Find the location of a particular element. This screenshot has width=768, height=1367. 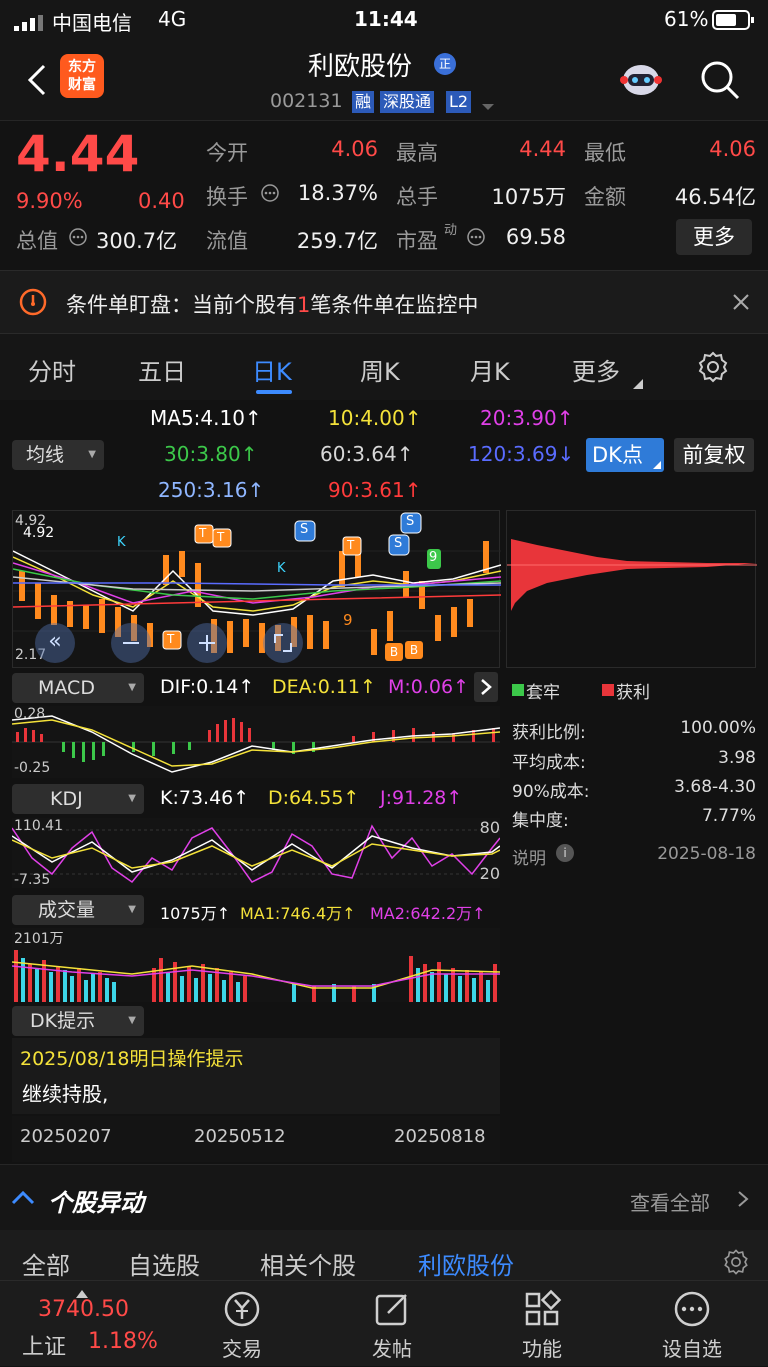

macd-m: M:0.06↑ is located at coordinates (429, 687).